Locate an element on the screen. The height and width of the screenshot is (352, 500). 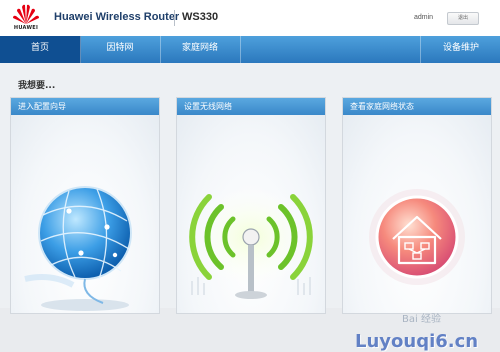
nav-item-internet: 因特网 is located at coordinates (120, 49).